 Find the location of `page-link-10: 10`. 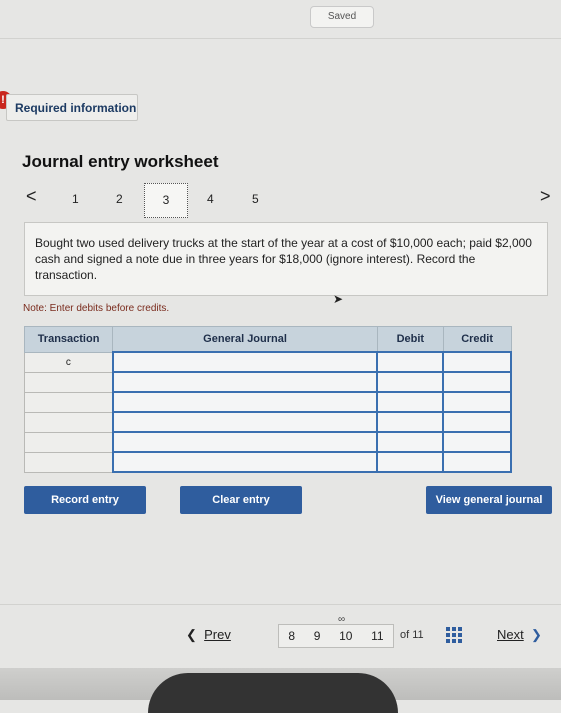

page-link-10: 10 is located at coordinates (345, 636).